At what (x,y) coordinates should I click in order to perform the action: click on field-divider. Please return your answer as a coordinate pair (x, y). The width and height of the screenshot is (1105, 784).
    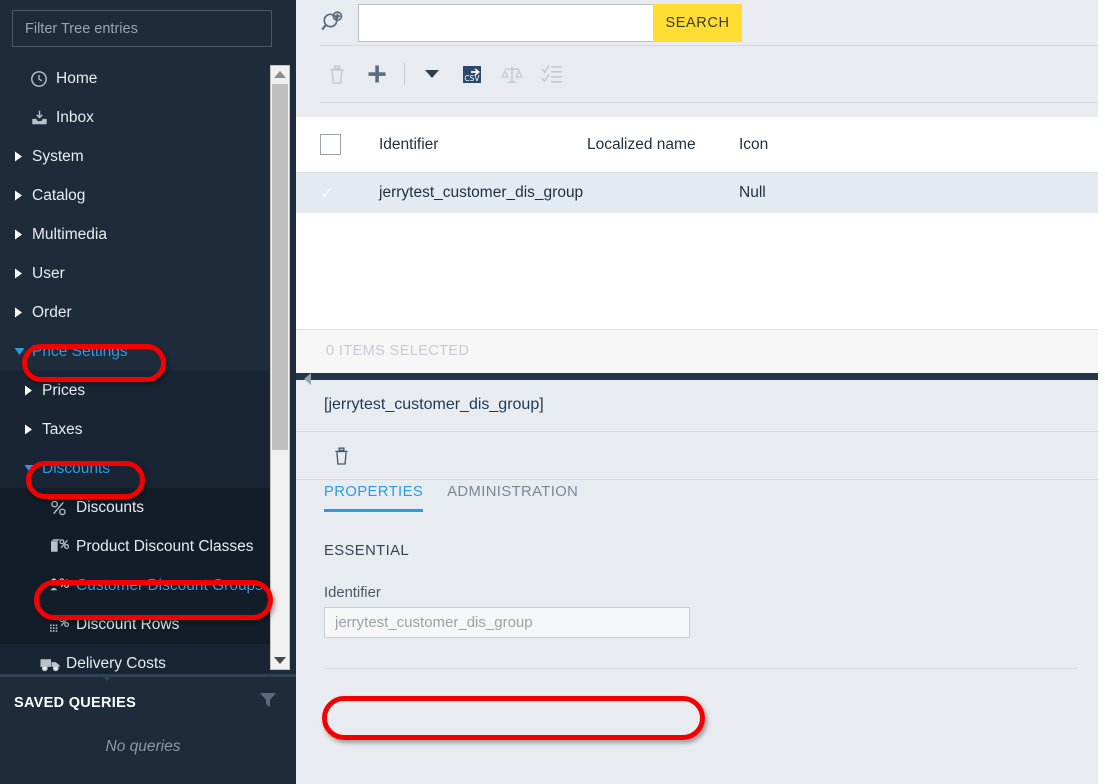
    Looking at the image, I should click on (700, 668).